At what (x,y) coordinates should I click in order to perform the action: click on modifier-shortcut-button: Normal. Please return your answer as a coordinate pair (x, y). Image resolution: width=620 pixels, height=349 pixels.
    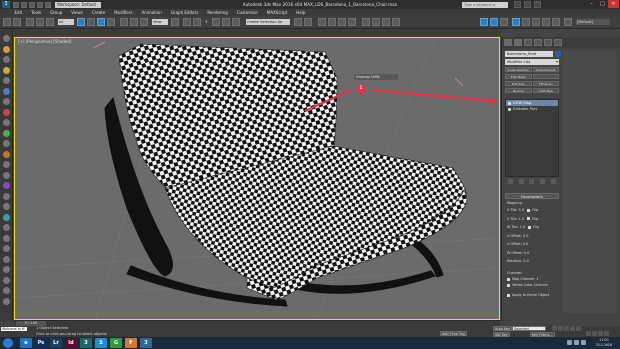
    Looking at the image, I should click on (518, 90).